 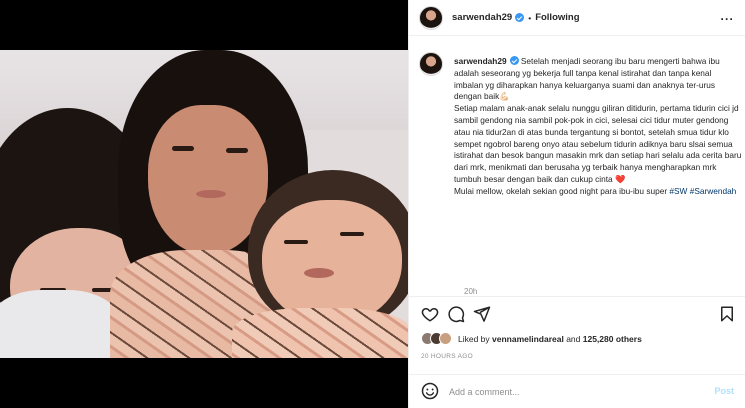 What do you see at coordinates (457, 315) in the screenshot?
I see `comment-icon` at bounding box center [457, 315].